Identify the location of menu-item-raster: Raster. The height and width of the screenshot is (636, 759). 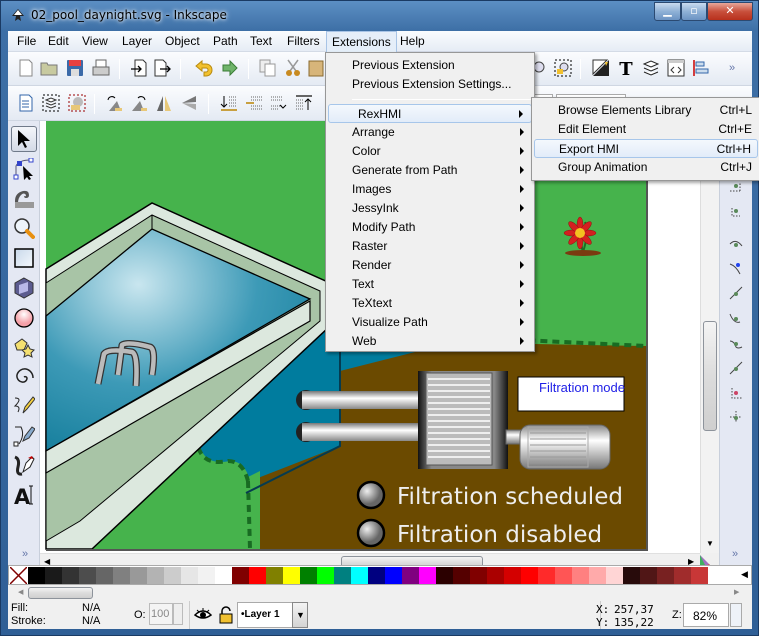
(430, 246).